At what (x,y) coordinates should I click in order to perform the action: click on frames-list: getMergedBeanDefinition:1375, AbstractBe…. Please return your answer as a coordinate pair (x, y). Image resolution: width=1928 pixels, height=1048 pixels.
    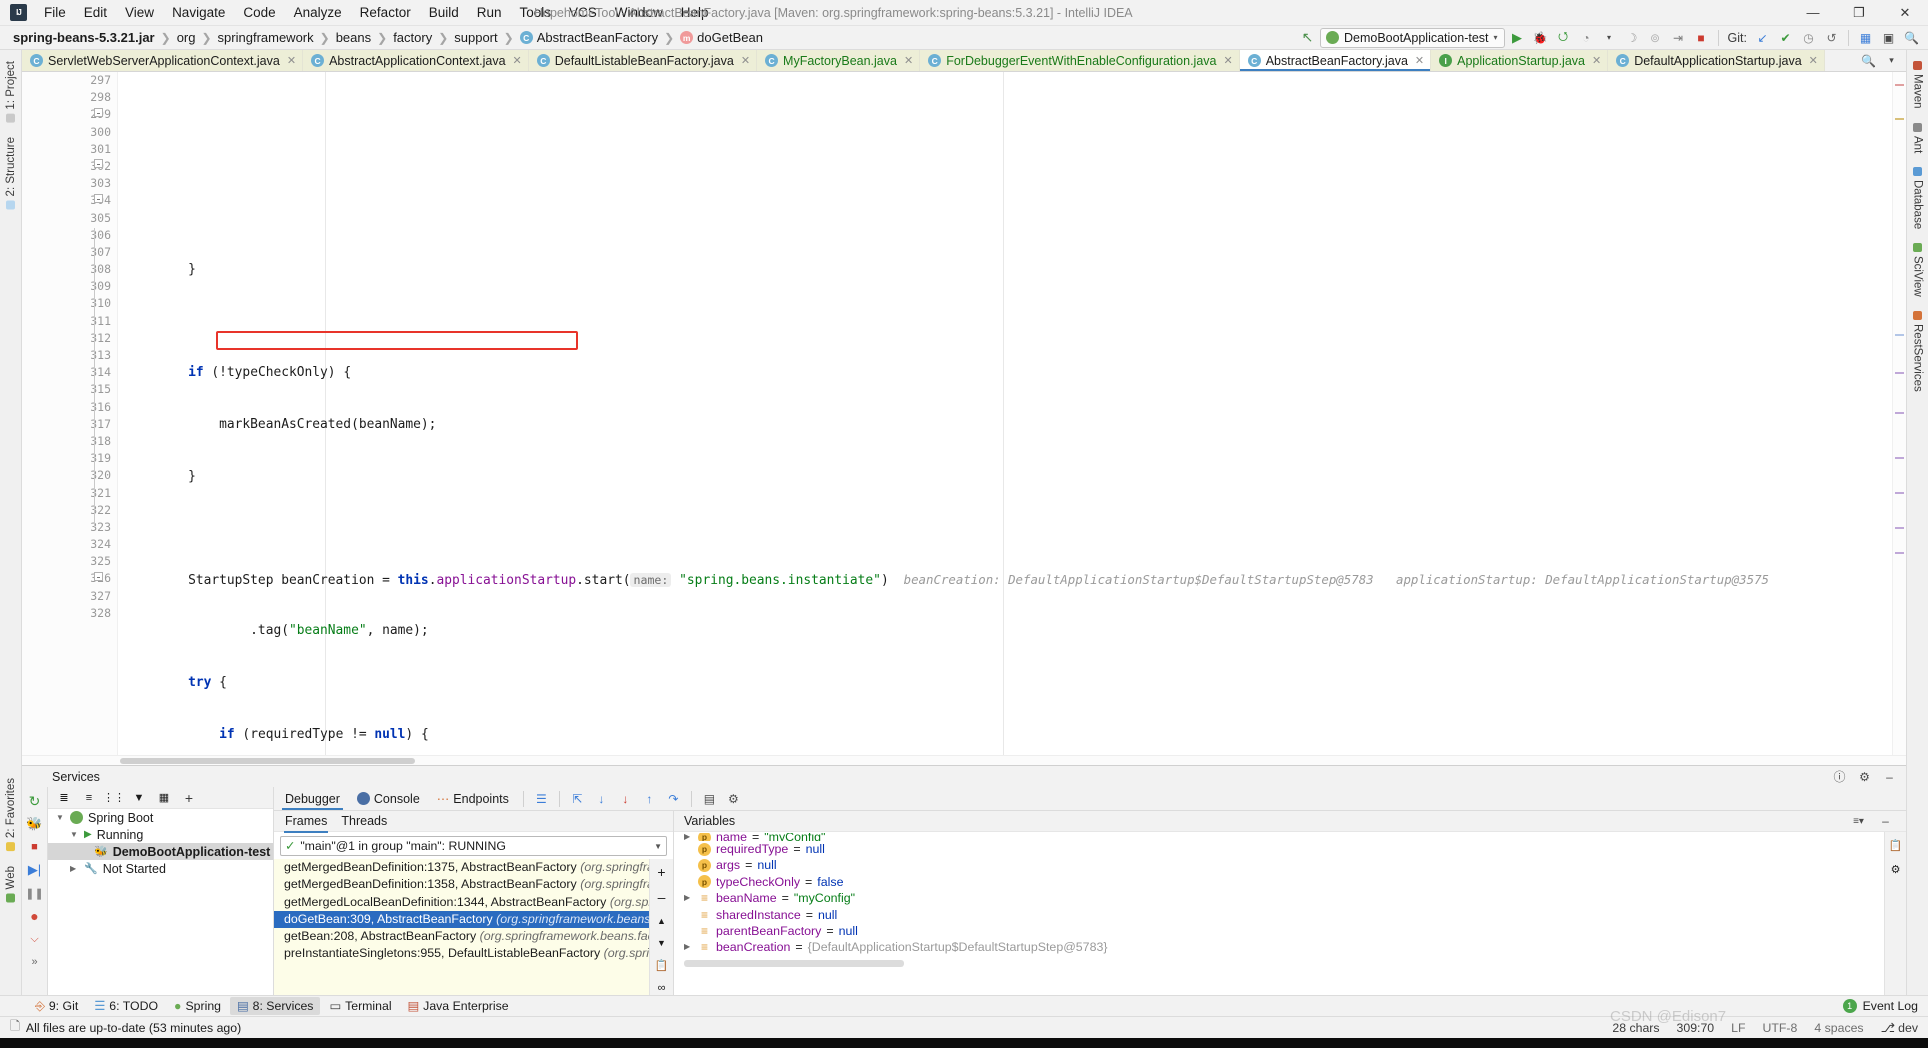
    Looking at the image, I should click on (461, 927).